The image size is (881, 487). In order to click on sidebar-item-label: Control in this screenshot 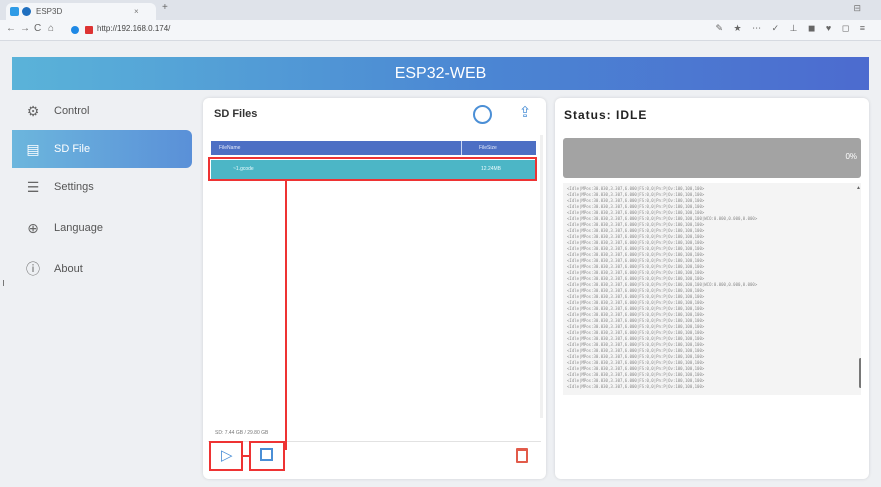, I will do `click(72, 111)`.